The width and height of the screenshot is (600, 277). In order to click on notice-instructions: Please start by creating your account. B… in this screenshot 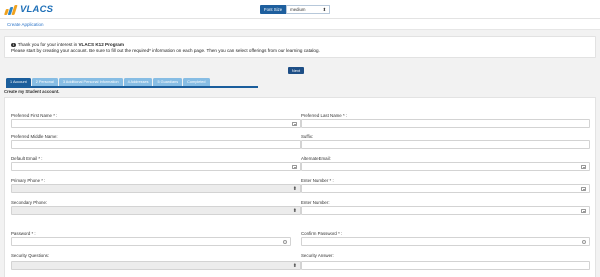, I will do `click(165, 50)`.